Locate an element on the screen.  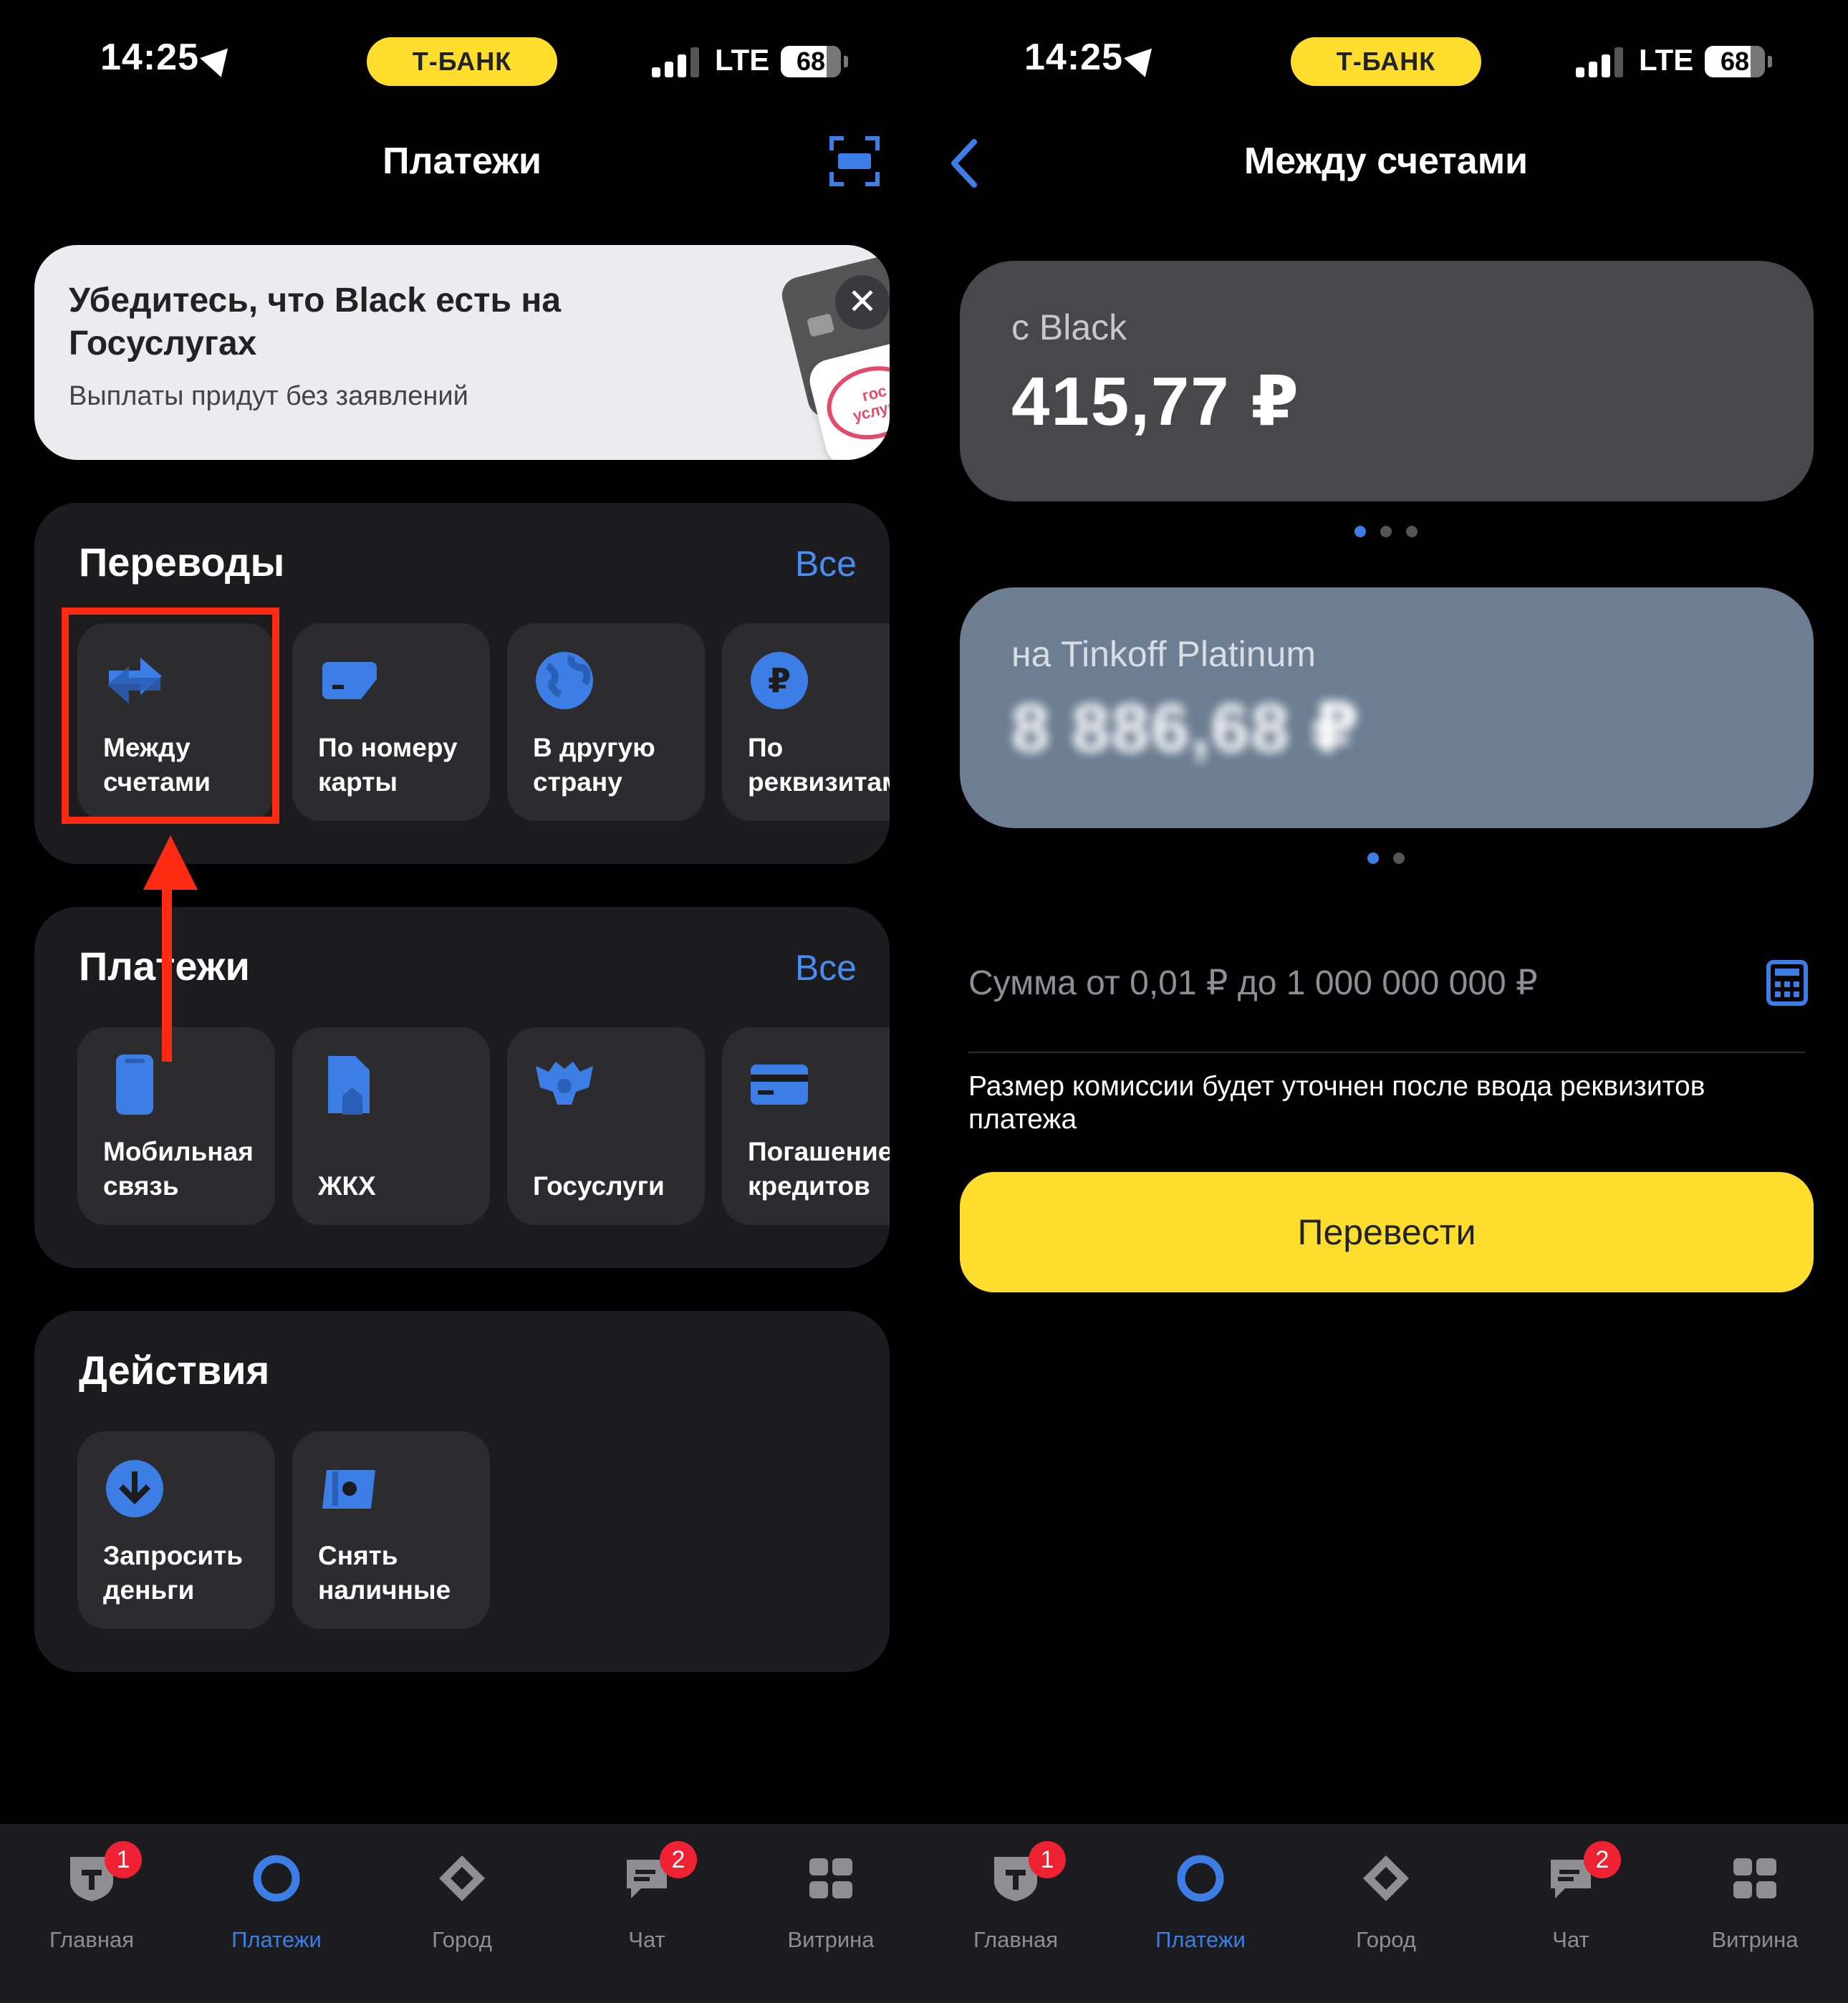
tile-abroad: В другую страну is located at coordinates (606, 722).